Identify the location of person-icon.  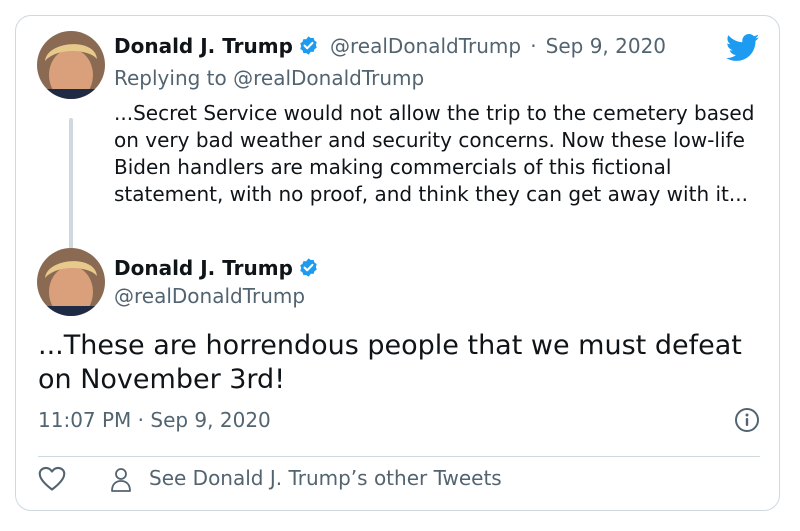
(121, 482).